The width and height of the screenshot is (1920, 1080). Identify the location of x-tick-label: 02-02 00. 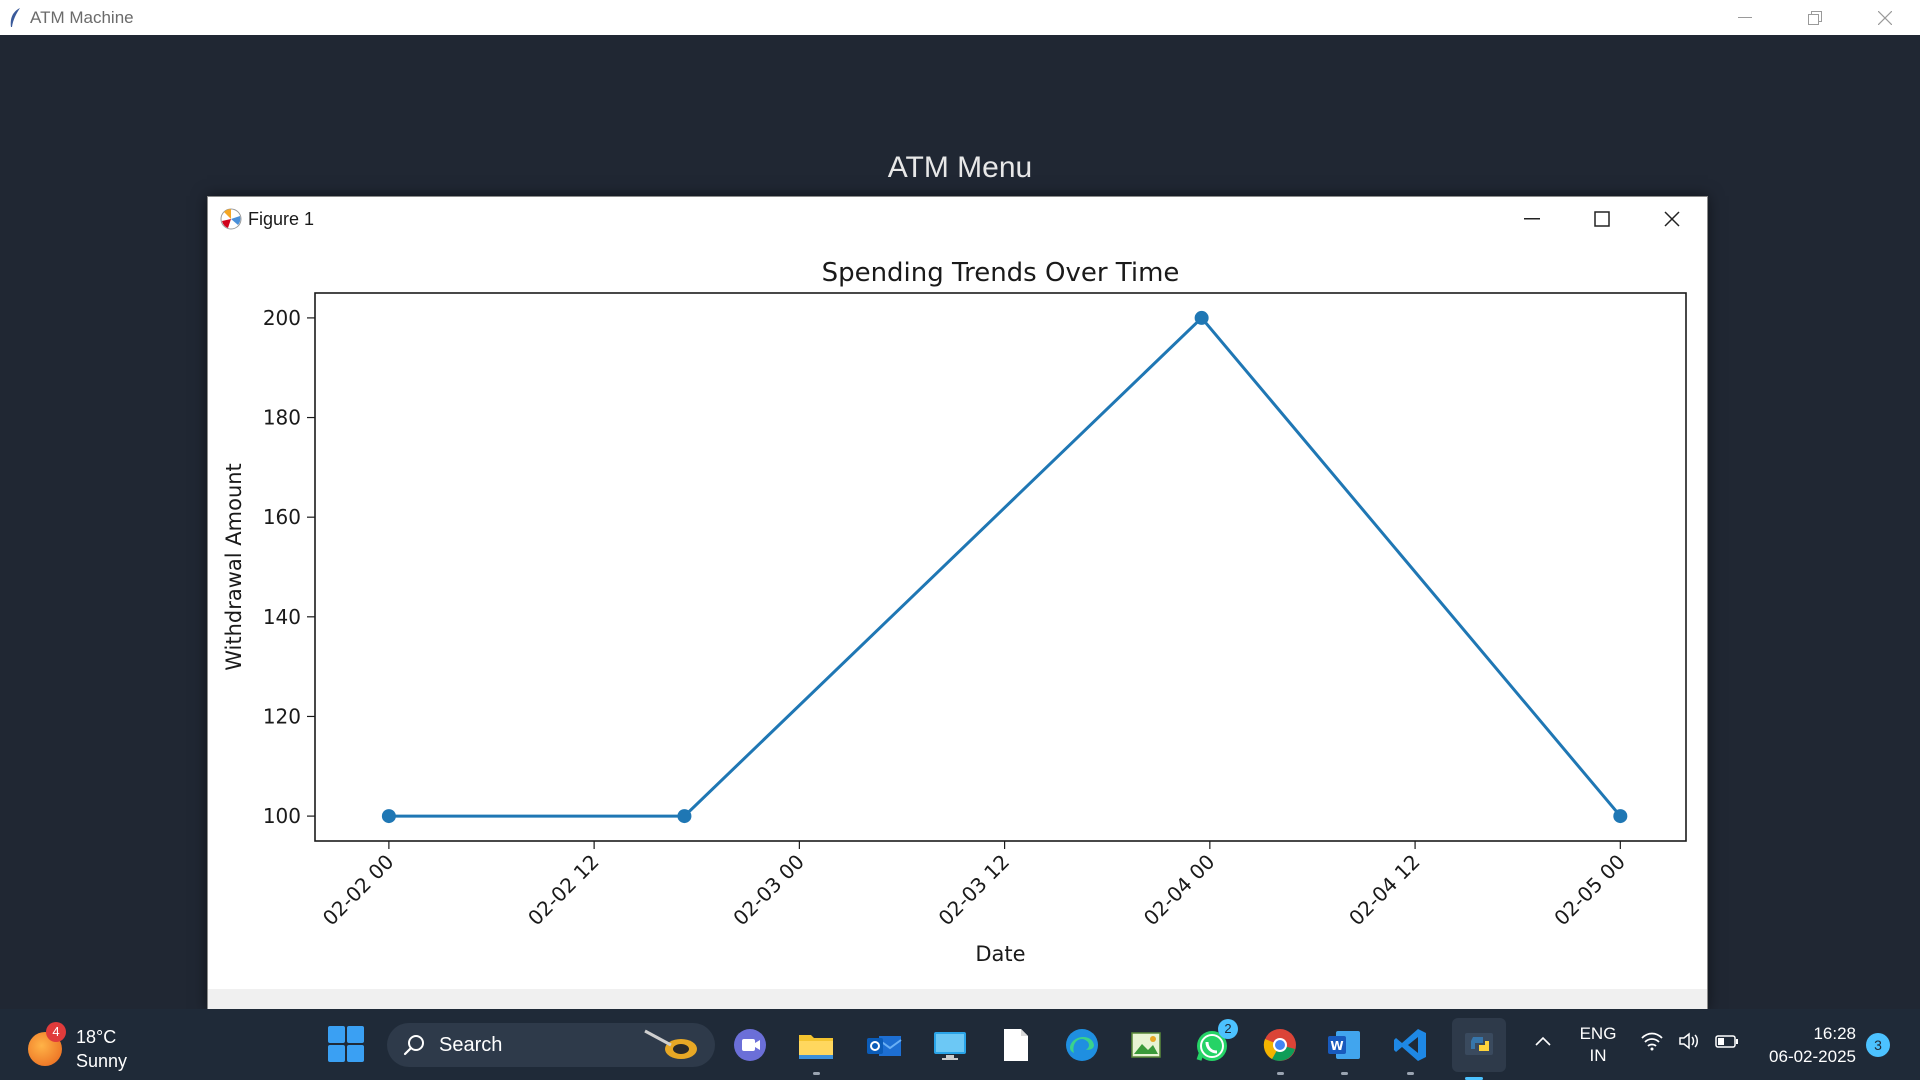
(358, 890).